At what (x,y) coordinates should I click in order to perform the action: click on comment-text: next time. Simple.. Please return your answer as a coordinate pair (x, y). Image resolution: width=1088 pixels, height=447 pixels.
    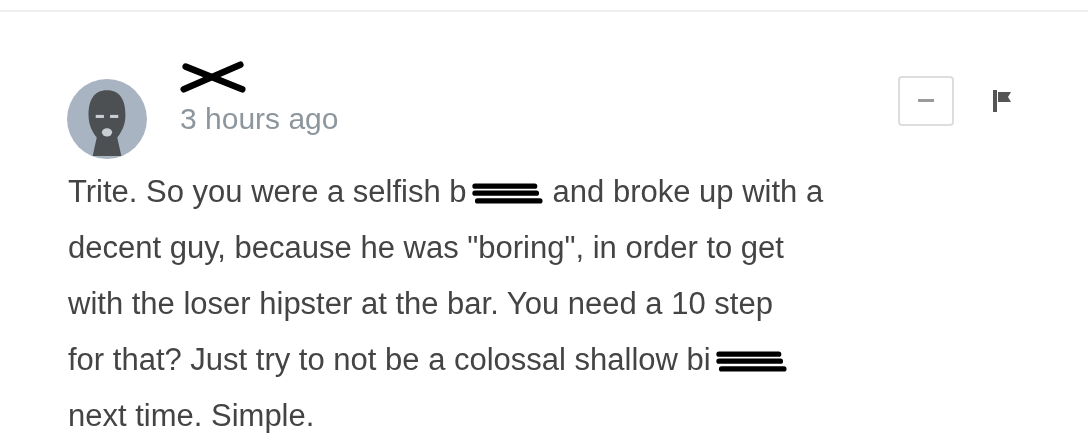
    Looking at the image, I should click on (191, 416).